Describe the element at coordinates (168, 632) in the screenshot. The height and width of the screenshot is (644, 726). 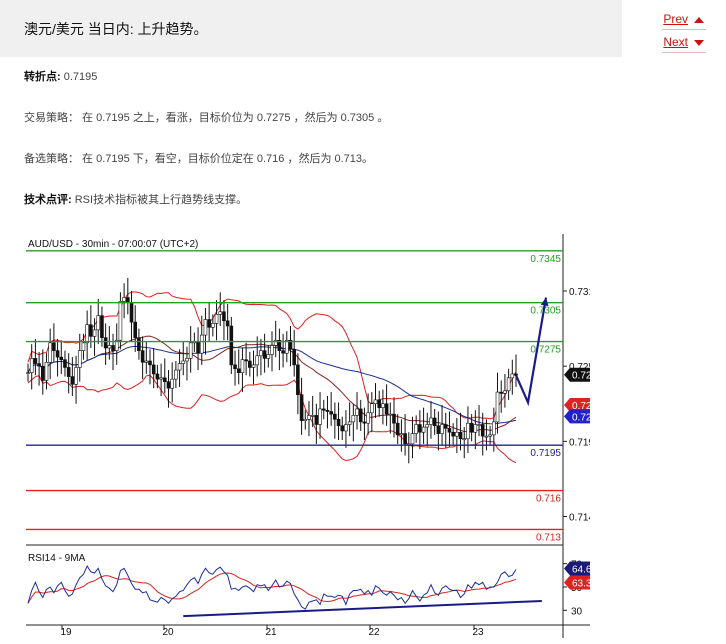
I see `x-tick-label: 20` at that location.